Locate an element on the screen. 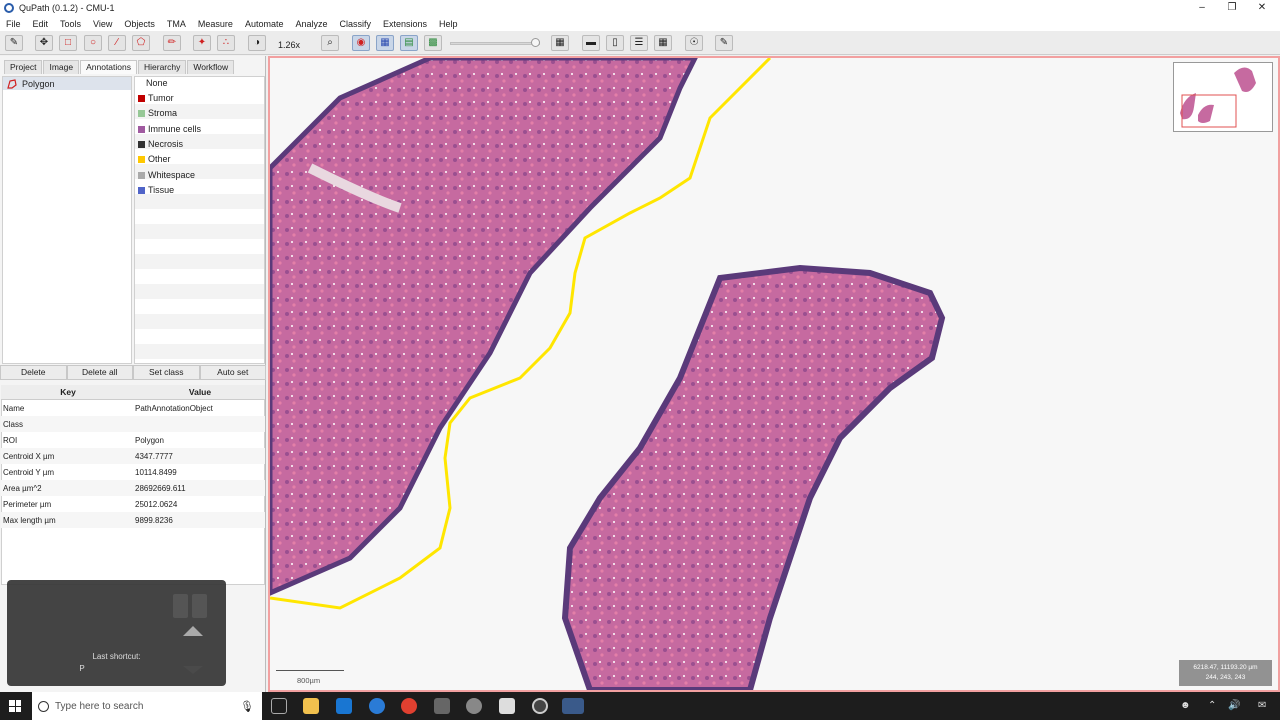  people-icon: ☻ is located at coordinates (1185, 705).